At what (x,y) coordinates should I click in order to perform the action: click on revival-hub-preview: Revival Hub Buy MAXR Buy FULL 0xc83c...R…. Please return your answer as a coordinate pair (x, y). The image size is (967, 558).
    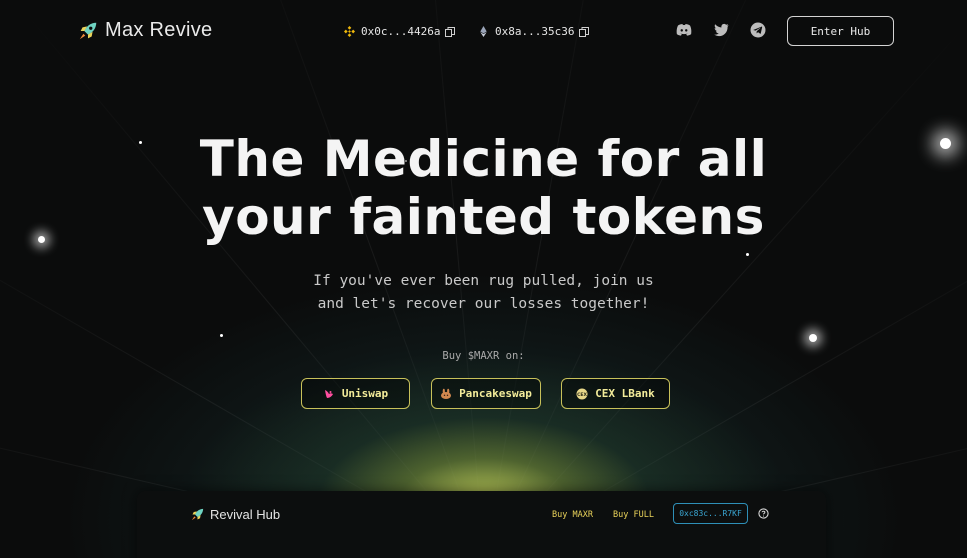
    Looking at the image, I should click on (481, 524).